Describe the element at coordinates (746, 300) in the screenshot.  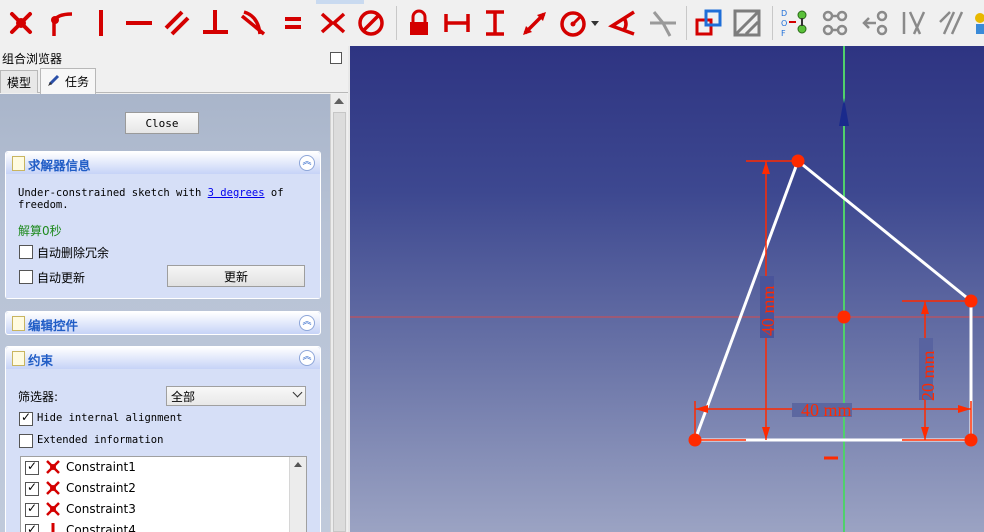
I see `sketch-line-left` at that location.